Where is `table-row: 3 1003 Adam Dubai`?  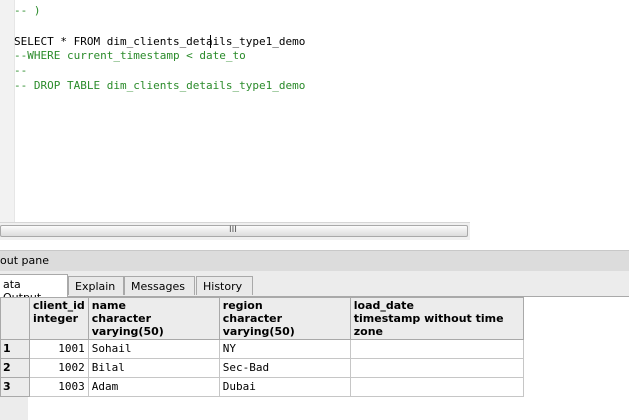 table-row: 3 1003 Adam Dubai is located at coordinates (262, 387).